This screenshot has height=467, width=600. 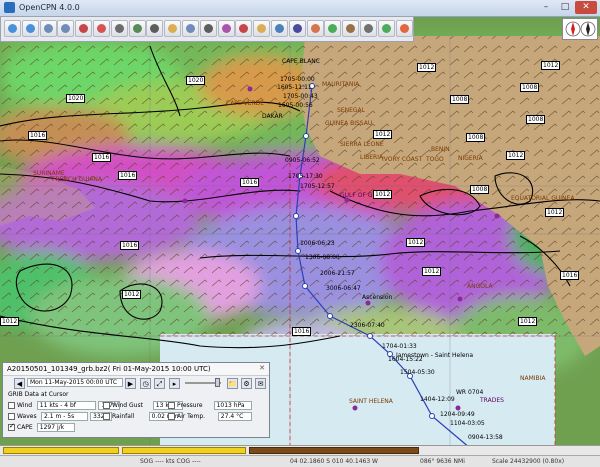 I want to click on grib-rainfall-checkbox, so click(x=106, y=416).